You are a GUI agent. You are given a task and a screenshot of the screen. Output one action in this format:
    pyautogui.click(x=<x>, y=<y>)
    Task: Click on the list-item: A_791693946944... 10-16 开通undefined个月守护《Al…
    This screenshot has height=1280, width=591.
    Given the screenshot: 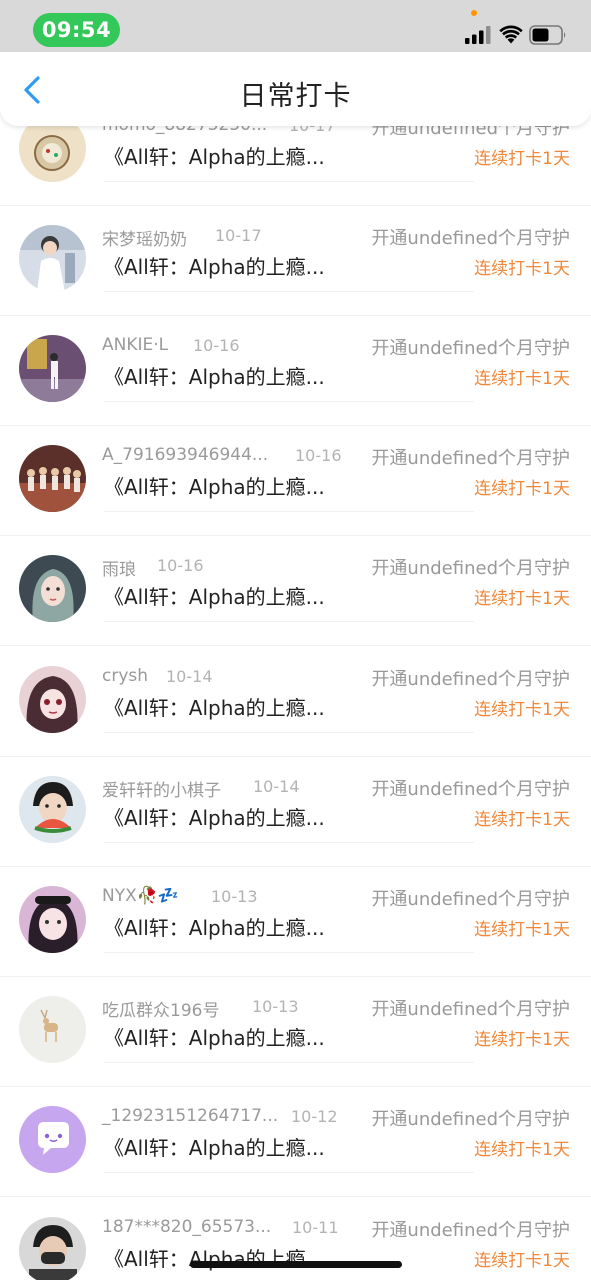 What is the action you would take?
    pyautogui.click(x=295, y=481)
    